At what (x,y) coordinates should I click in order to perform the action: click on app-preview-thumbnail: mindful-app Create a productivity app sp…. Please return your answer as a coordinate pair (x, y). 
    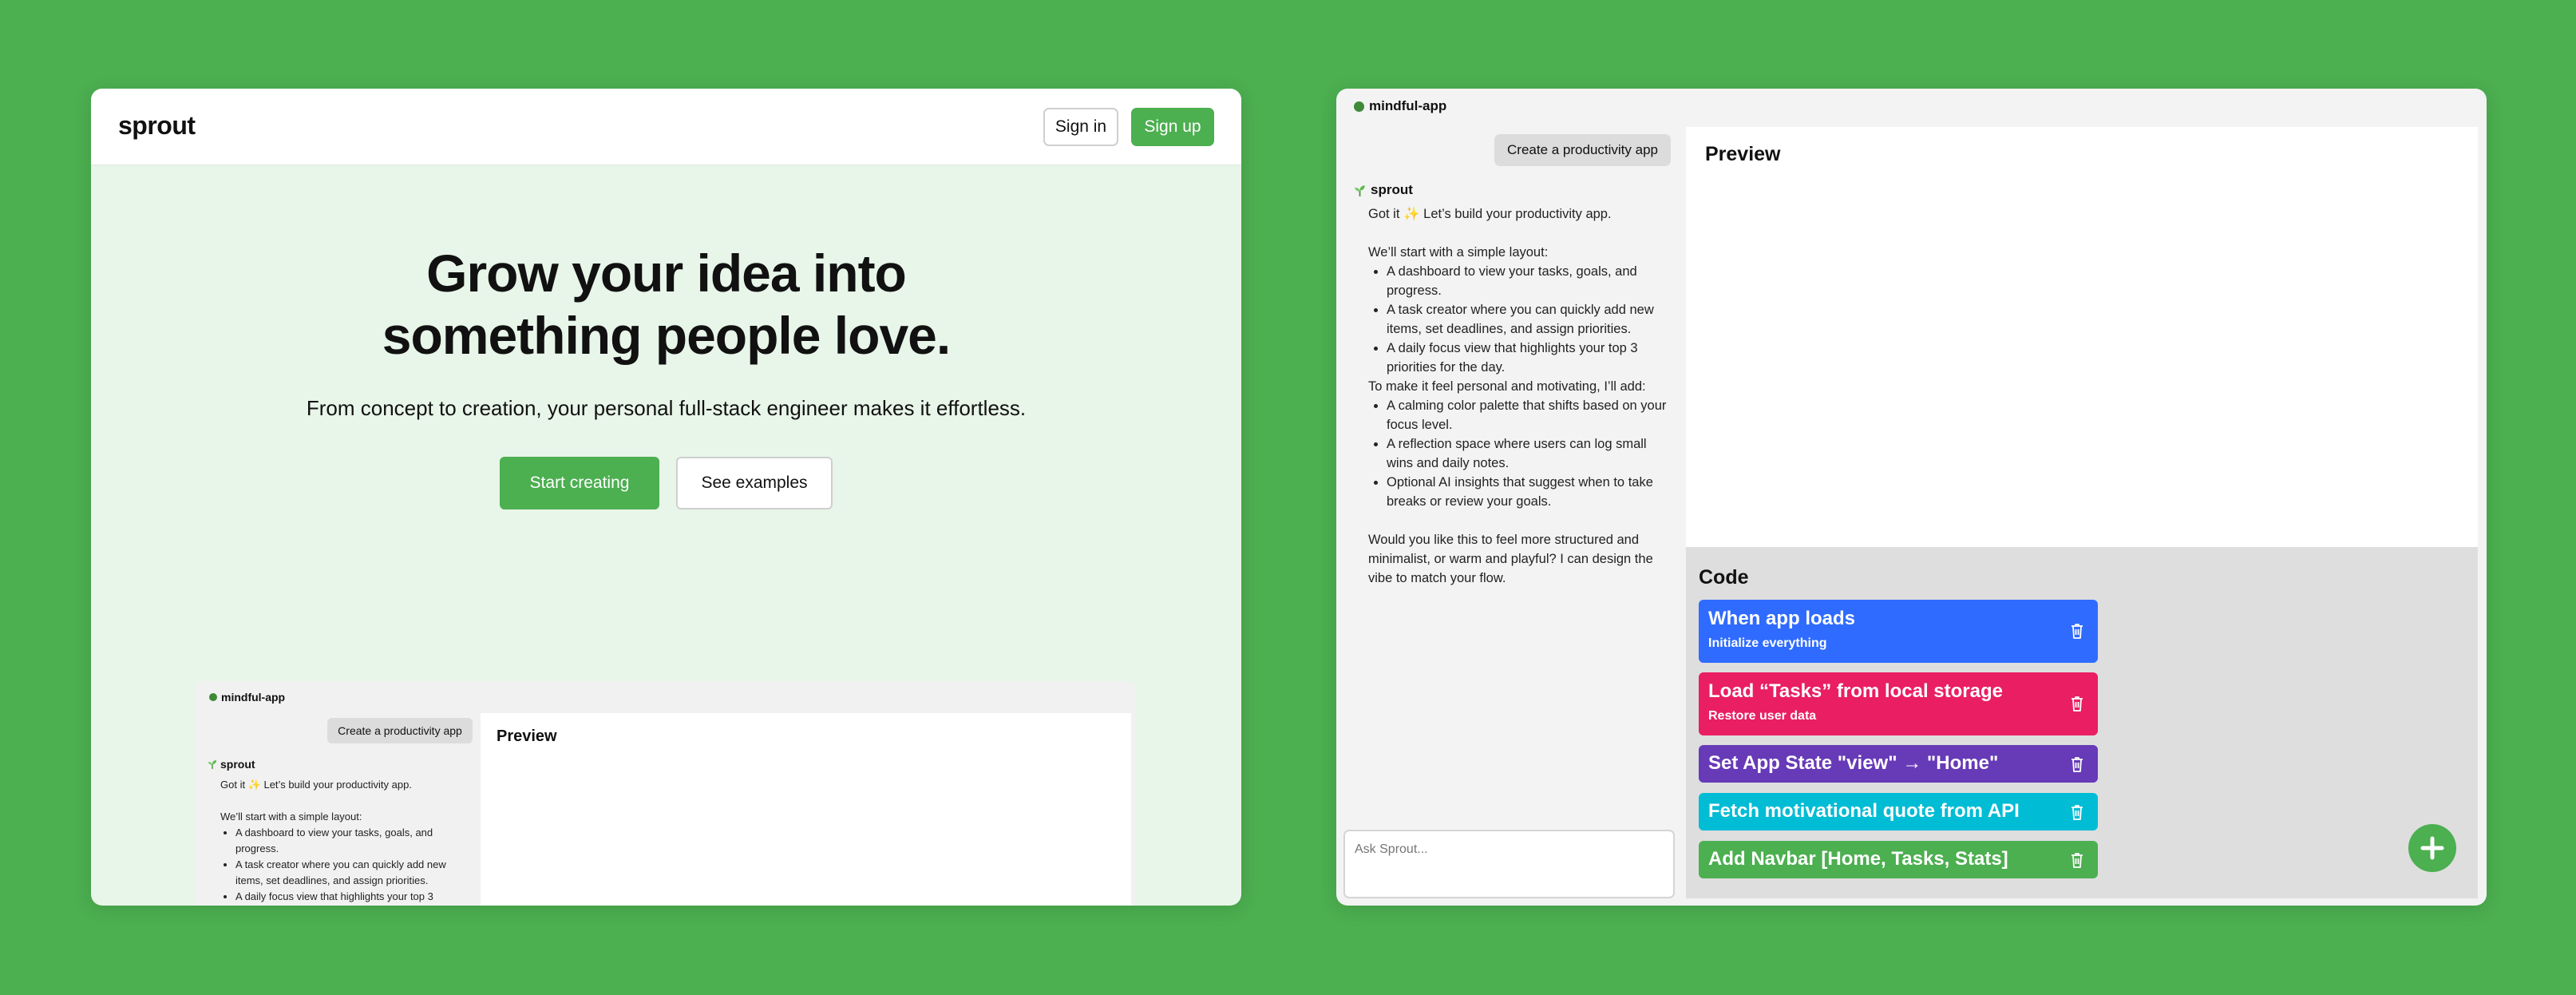
    Looking at the image, I should click on (665, 793).